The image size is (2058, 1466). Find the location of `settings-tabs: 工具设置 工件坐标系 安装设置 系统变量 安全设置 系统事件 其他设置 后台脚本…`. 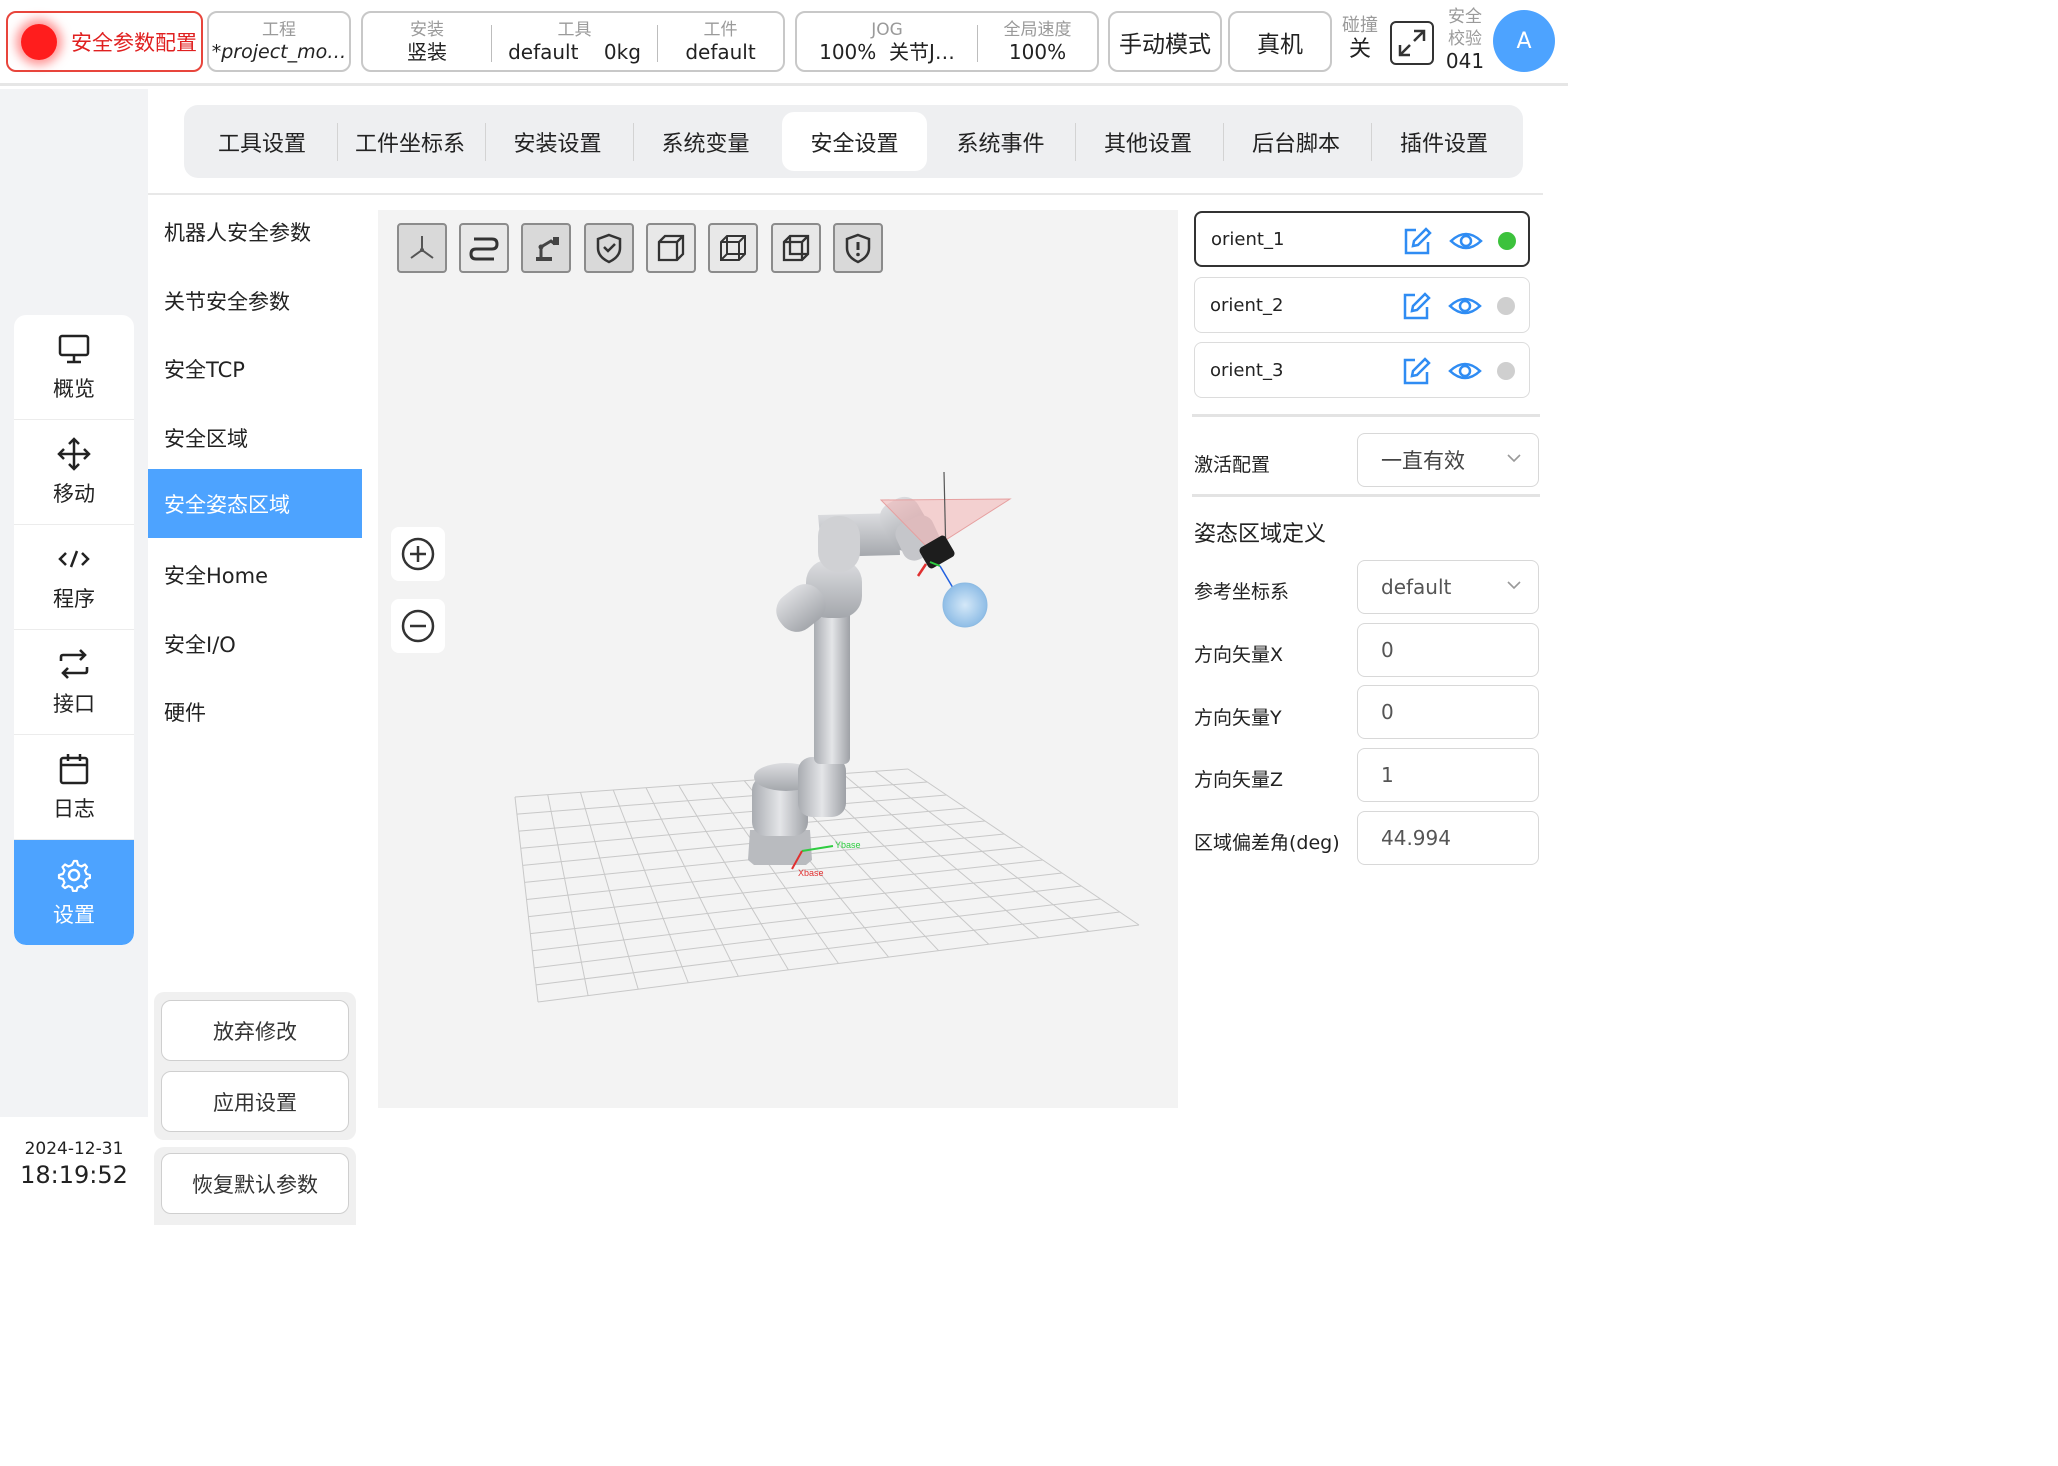

settings-tabs: 工具设置 工件坐标系 安装设置 系统变量 安全设置 系统事件 其他设置 后台脚本… is located at coordinates (853, 141).